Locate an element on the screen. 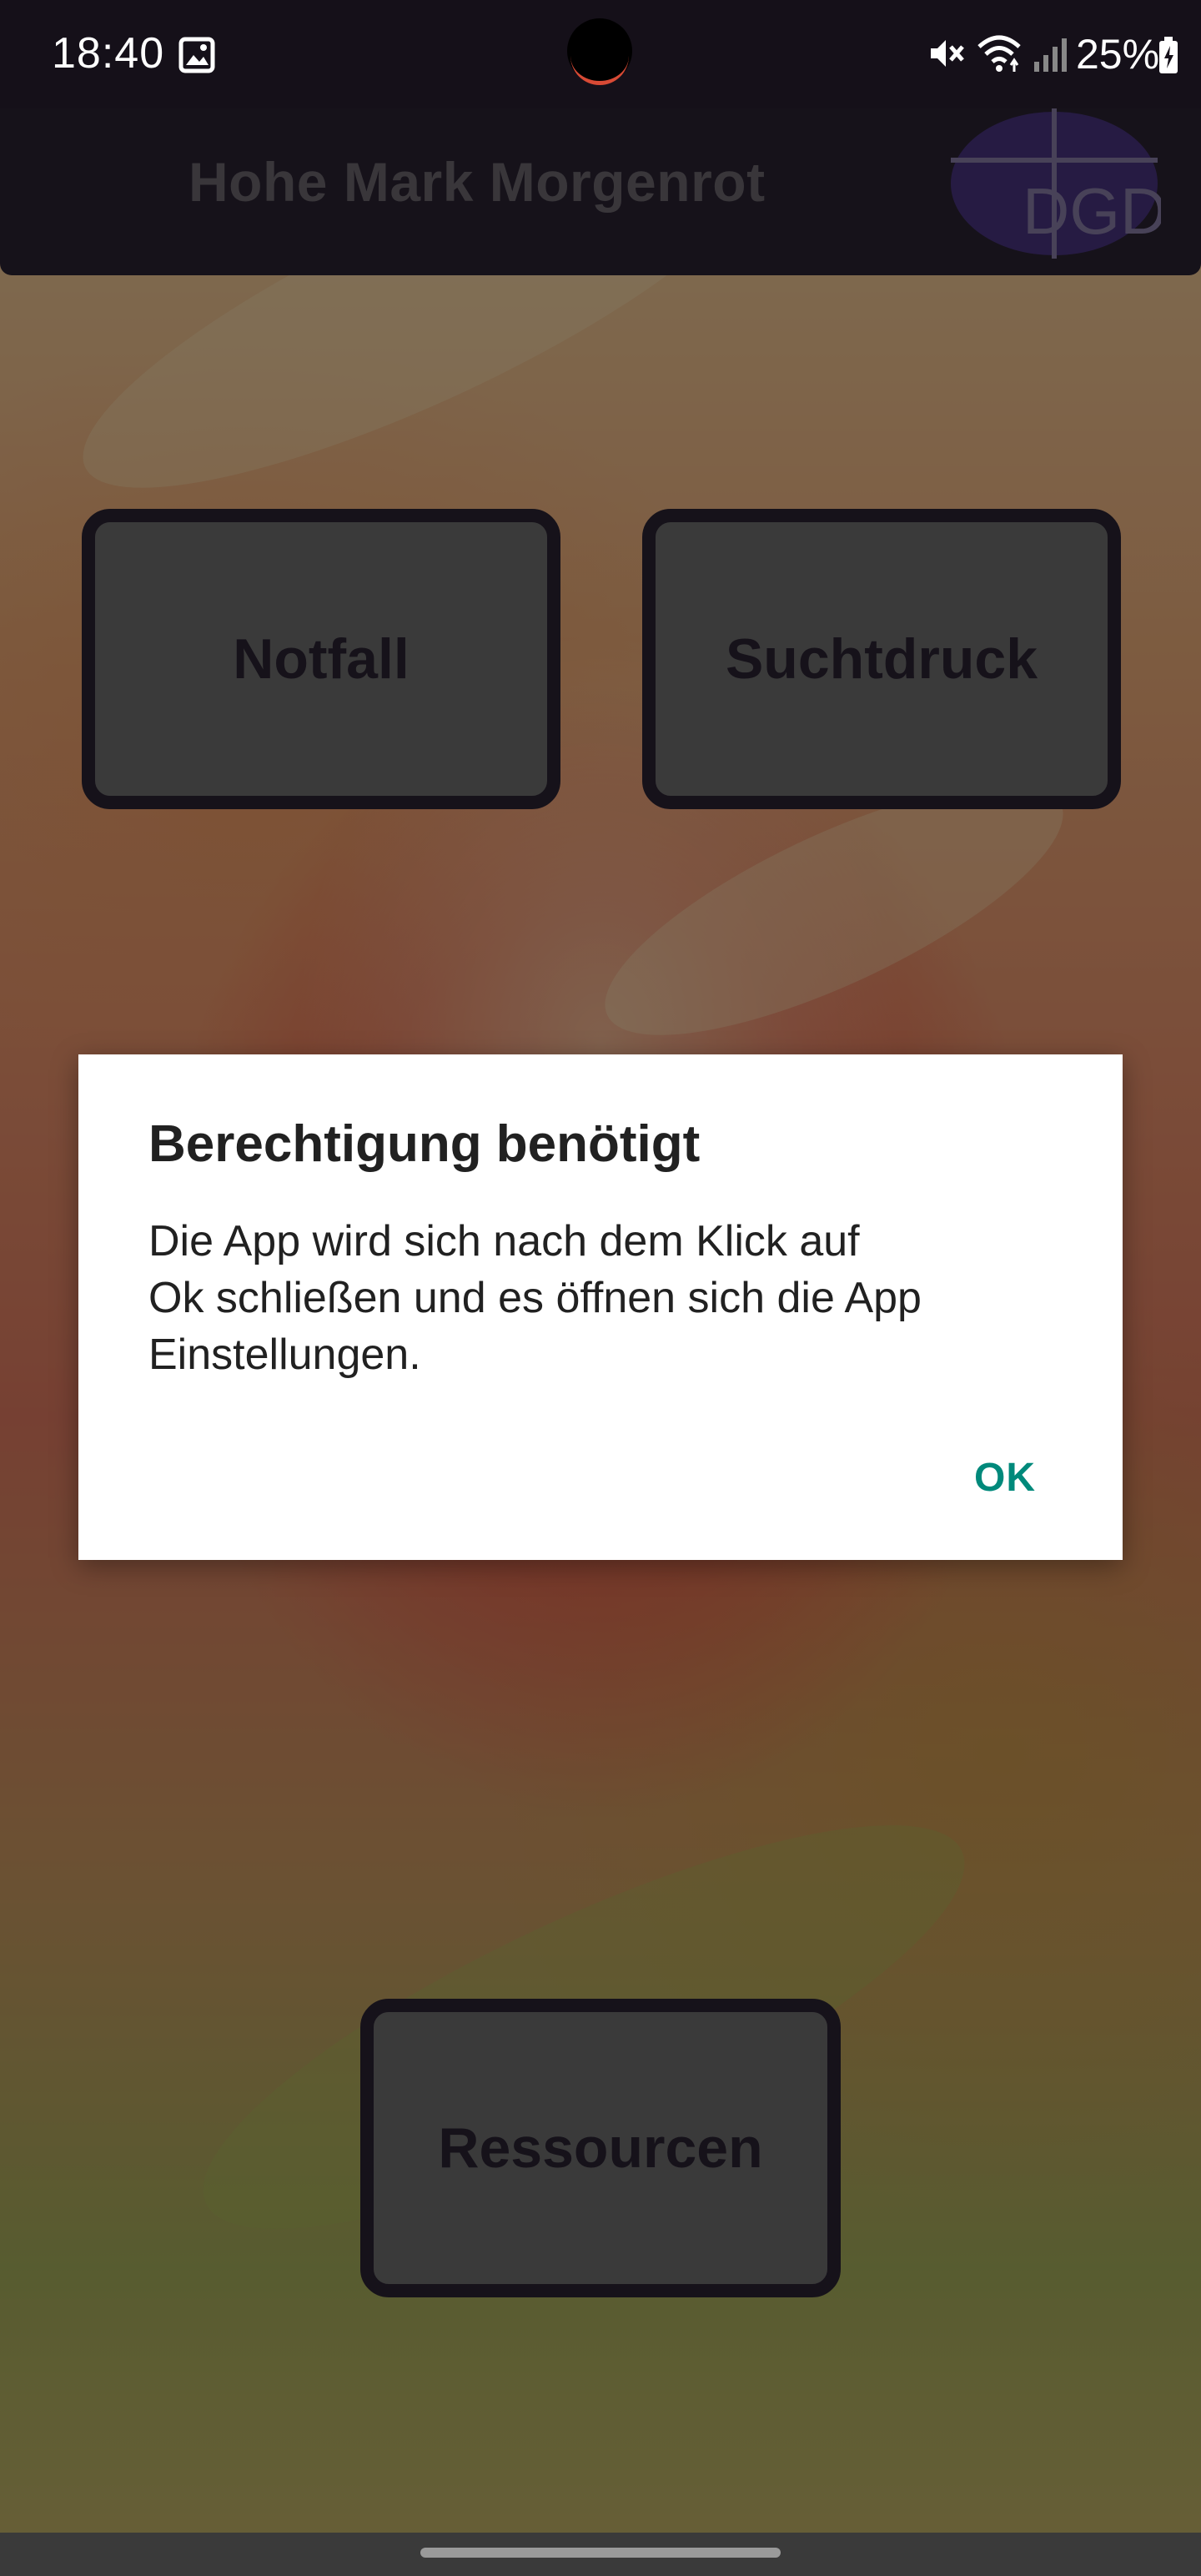 The image size is (1201, 2576). dialog-title: Berechtigung benötigt is located at coordinates (425, 1144).